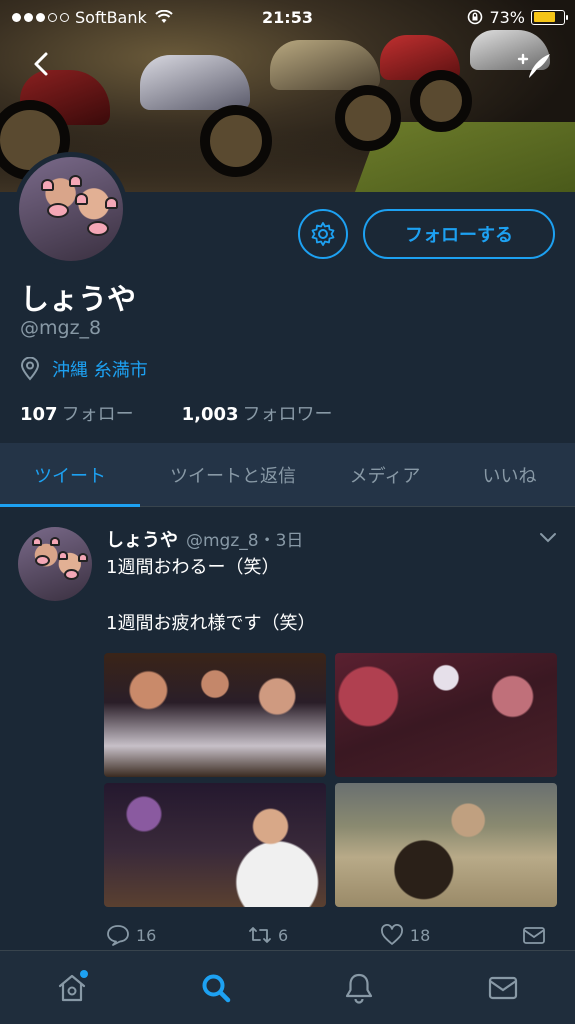 The image size is (575, 1024). What do you see at coordinates (385, 474) in the screenshot?
I see `tab-media: メディア` at bounding box center [385, 474].